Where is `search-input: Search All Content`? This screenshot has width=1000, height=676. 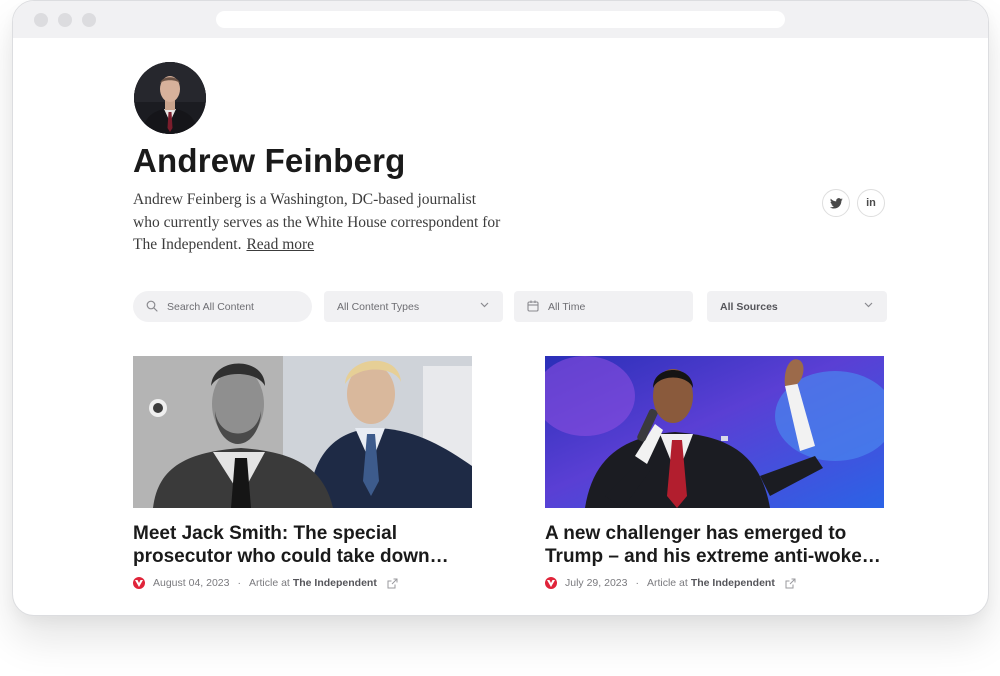 search-input: Search All Content is located at coordinates (222, 306).